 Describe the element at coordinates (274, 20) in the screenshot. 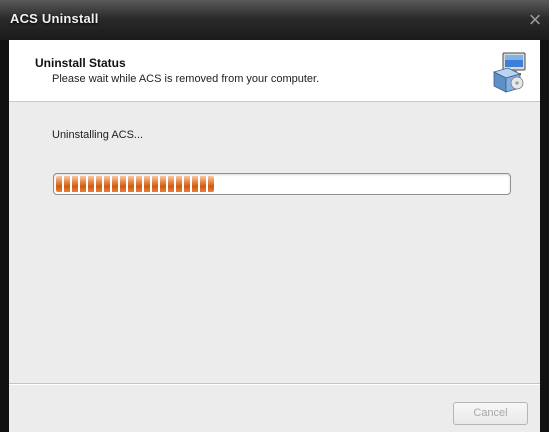

I see `title-bar: ACS Uninstall ×` at that location.